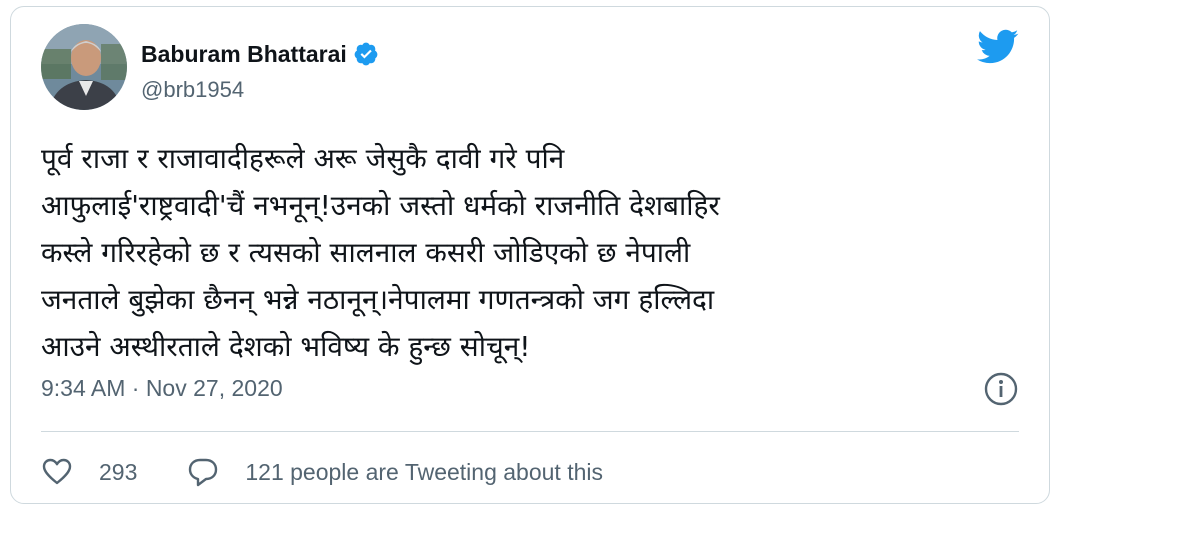 This screenshot has height=536, width=1200. Describe the element at coordinates (57, 471) in the screenshot. I see `heart-icon` at that location.